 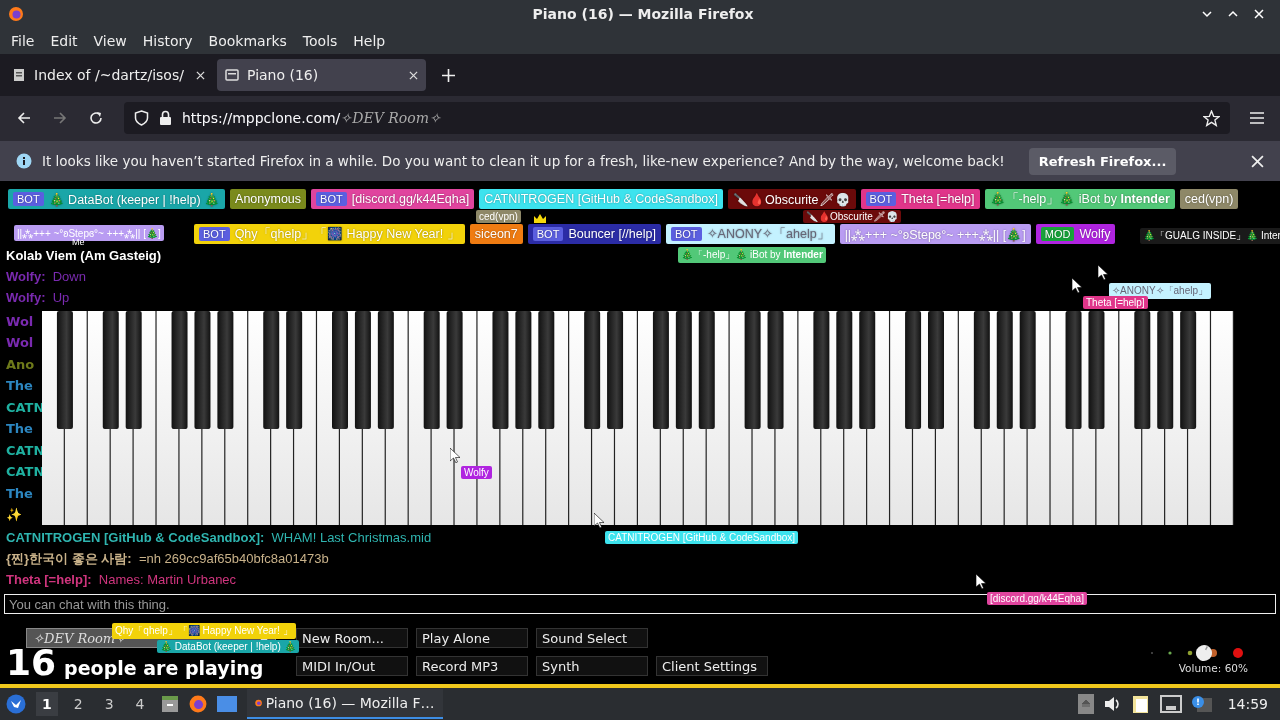 I want to click on player-count: 16, so click(x=31, y=663).